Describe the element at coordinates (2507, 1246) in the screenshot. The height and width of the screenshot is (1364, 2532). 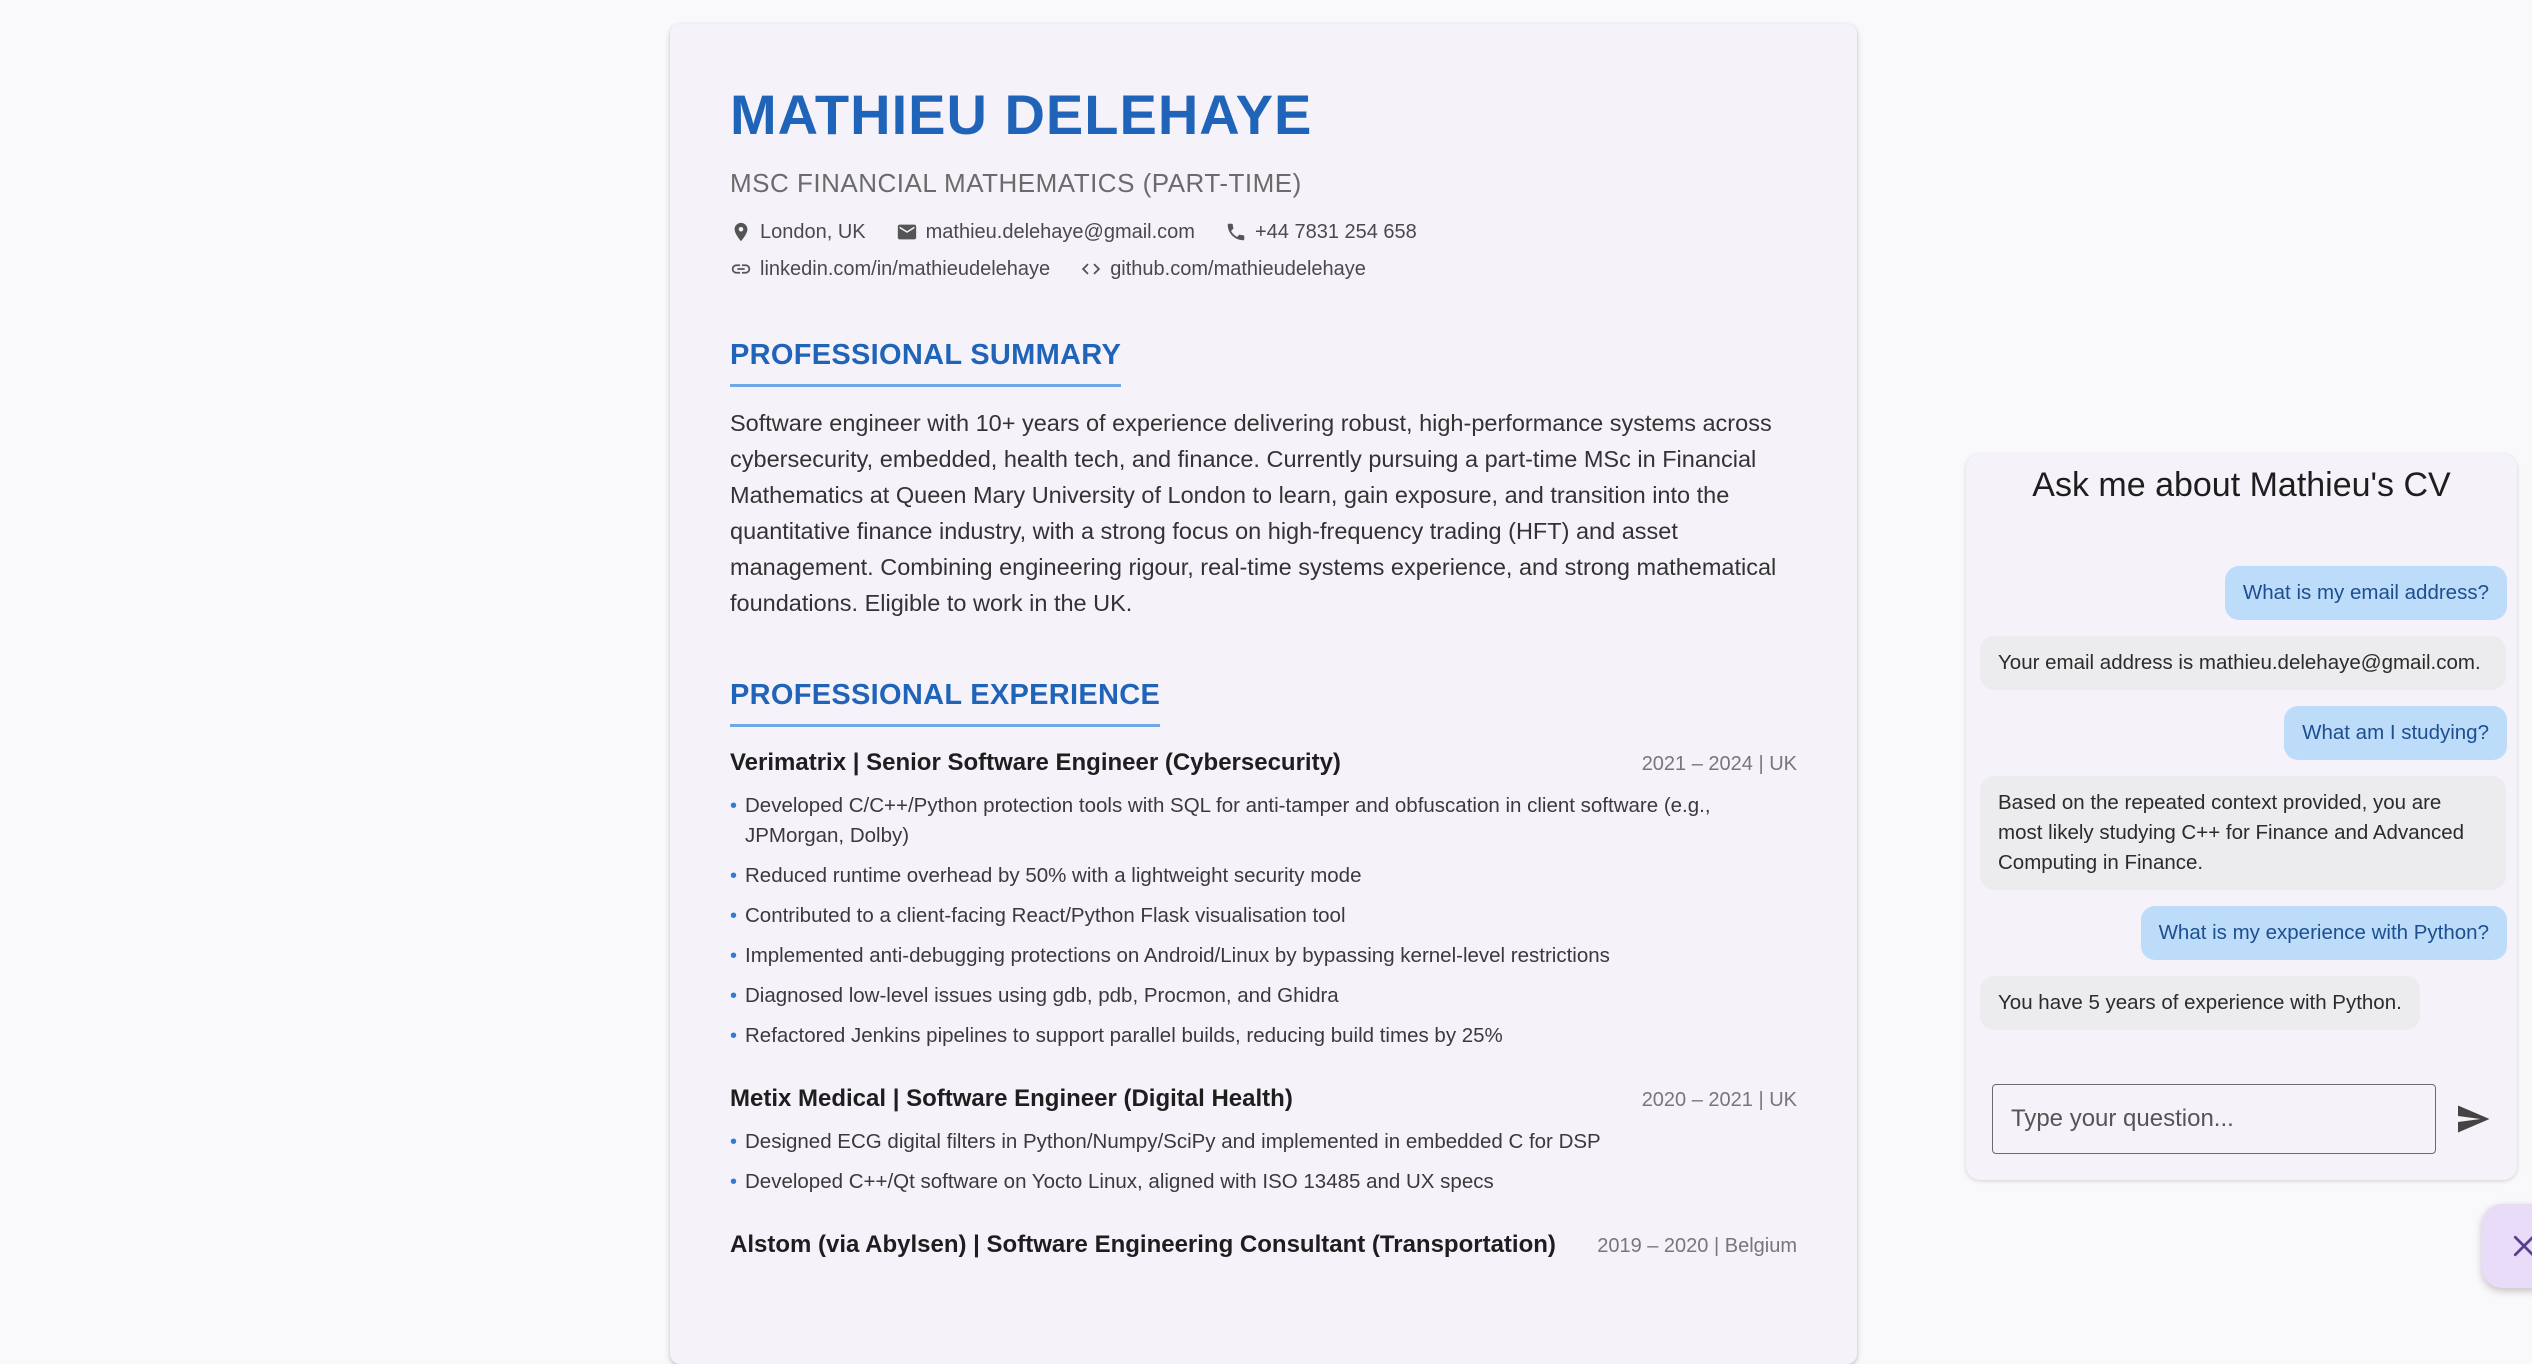
I see `close-chat-button` at that location.